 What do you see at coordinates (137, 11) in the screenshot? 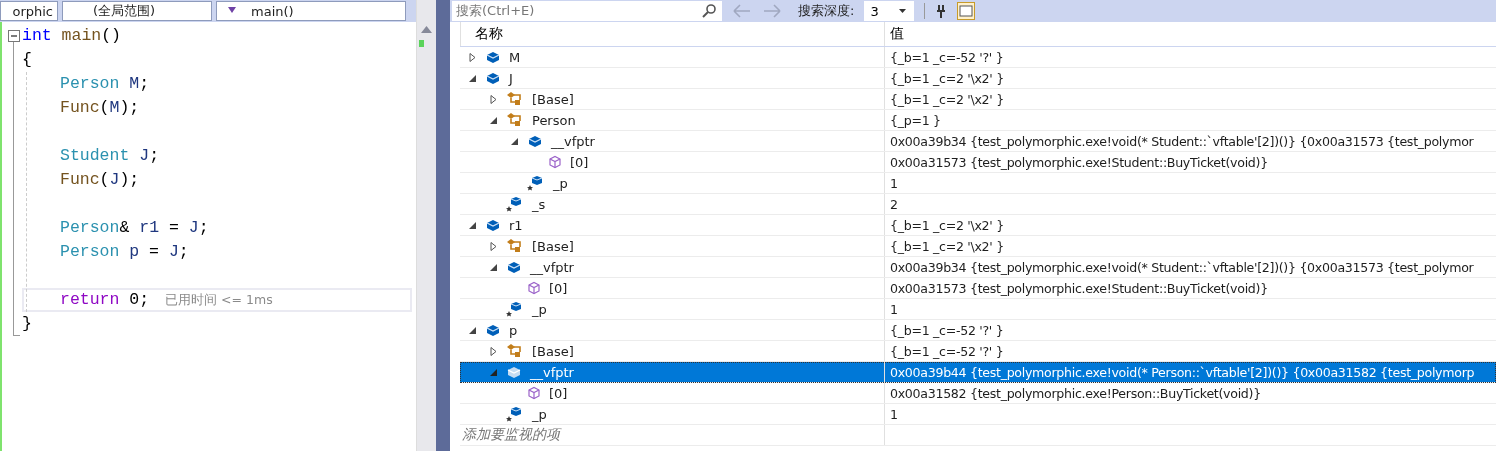
I see `scope-dropdown: (全局范围)` at bounding box center [137, 11].